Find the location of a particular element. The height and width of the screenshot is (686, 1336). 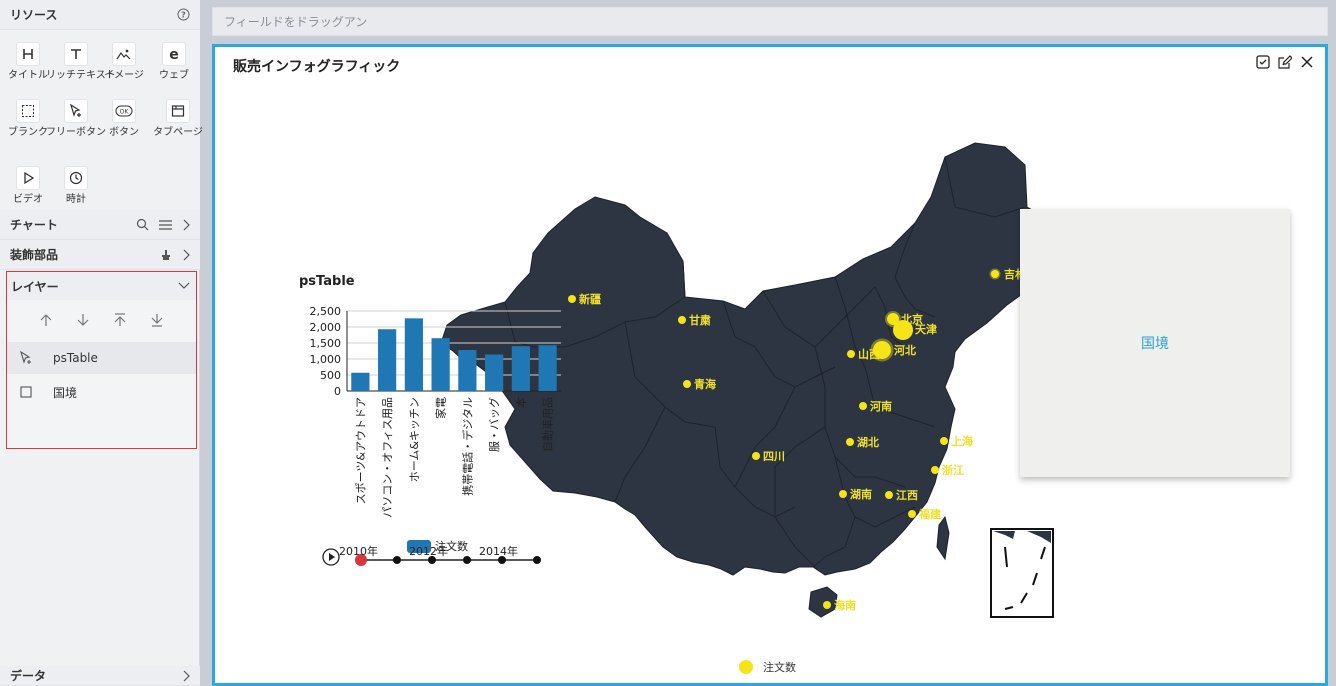

legend-dot-icon is located at coordinates (746, 667).